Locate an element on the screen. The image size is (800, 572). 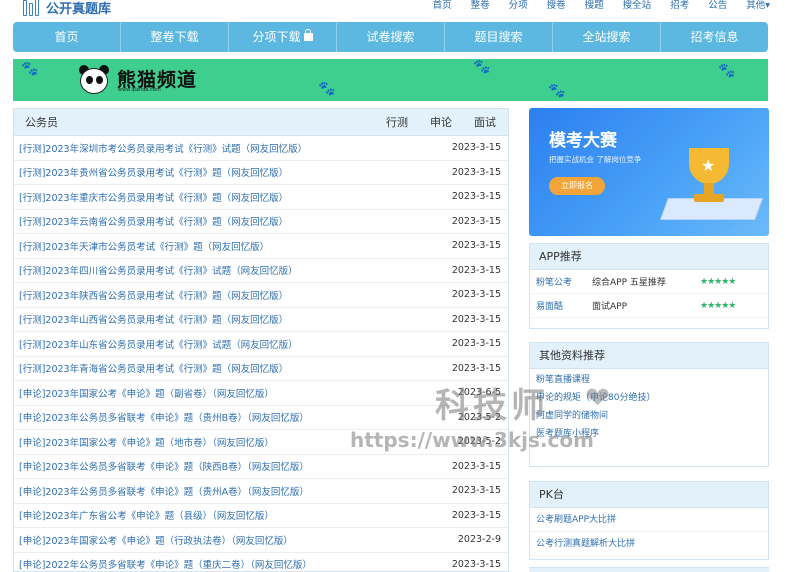
exam-list-row: [申论]2023年广东省公考《申论》题（县级）（网友回忆版） 2023-3-15 is located at coordinates (261, 516).